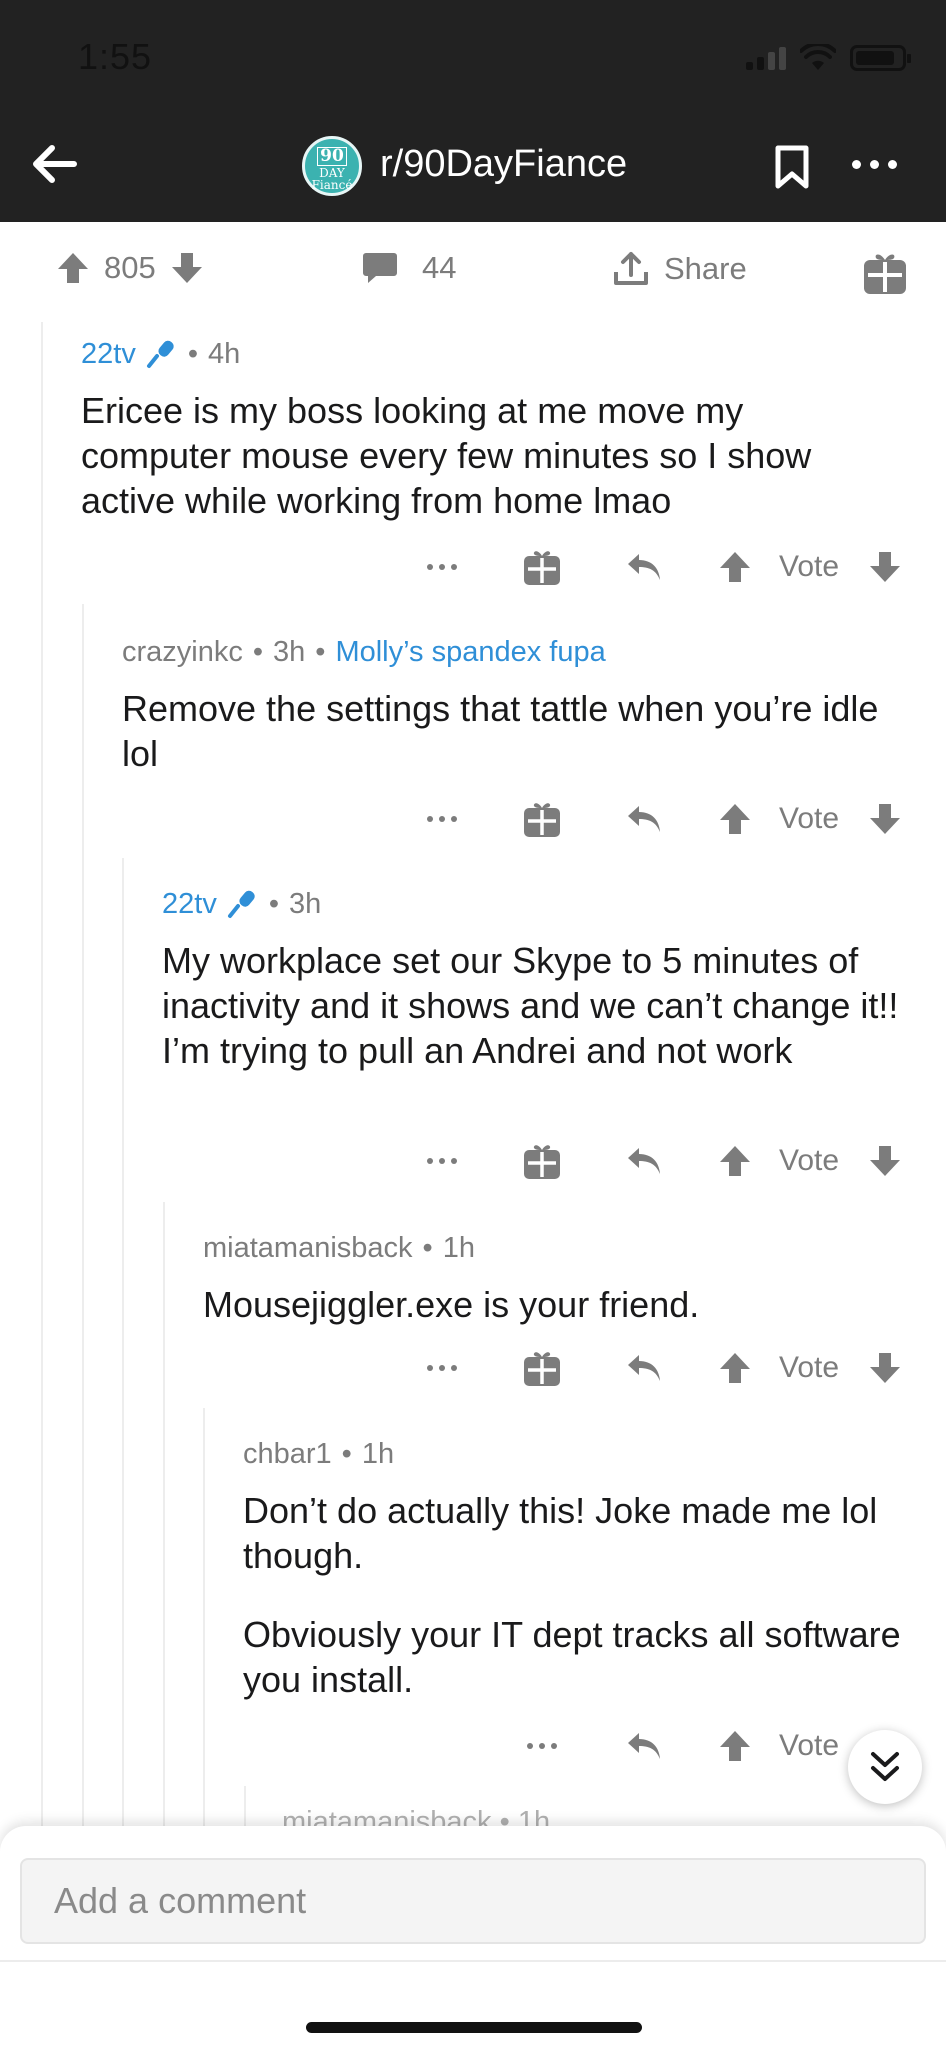  I want to click on app-header: 1:55 90 DAY Fiancé r/90DayFiance, so click(473, 111).